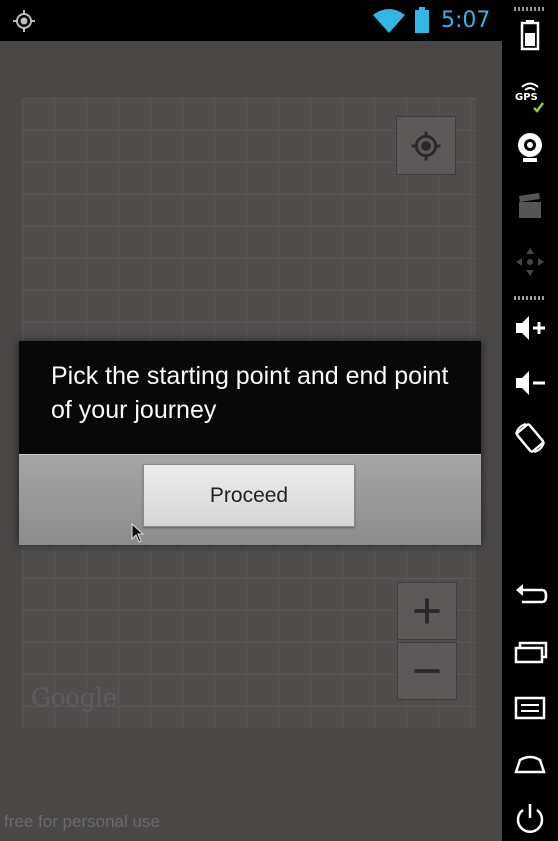  What do you see at coordinates (530, 652) in the screenshot?
I see `recent-apps-icon` at bounding box center [530, 652].